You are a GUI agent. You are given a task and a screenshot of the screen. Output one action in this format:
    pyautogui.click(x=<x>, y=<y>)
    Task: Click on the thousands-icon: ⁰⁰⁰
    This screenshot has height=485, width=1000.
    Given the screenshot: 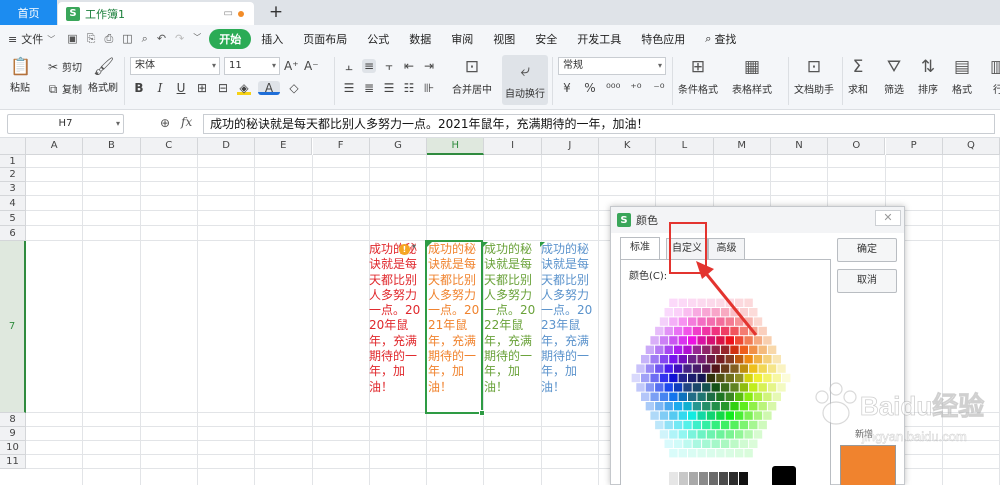 What is the action you would take?
    pyautogui.click(x=613, y=88)
    